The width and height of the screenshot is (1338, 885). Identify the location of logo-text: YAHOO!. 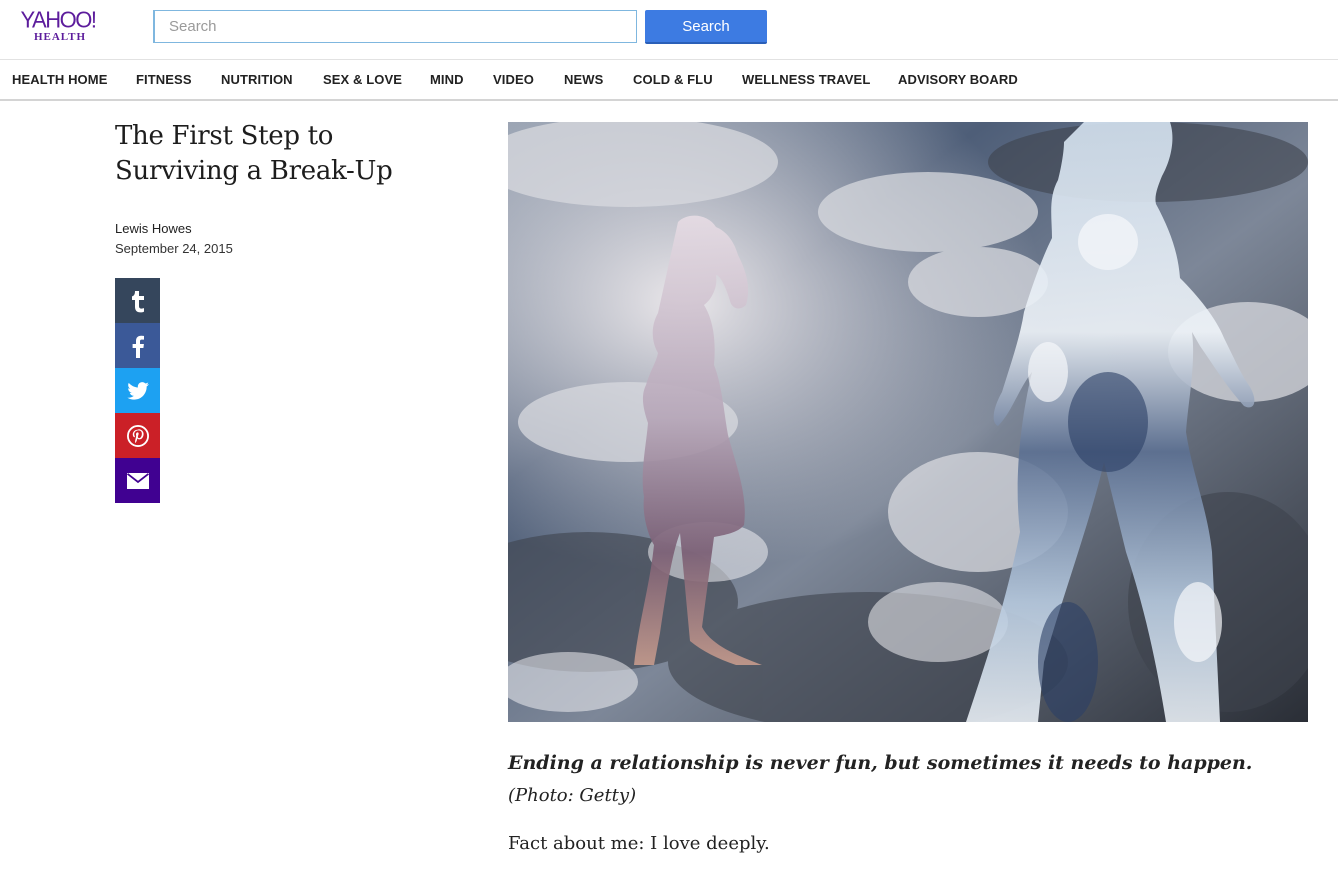
(58, 19).